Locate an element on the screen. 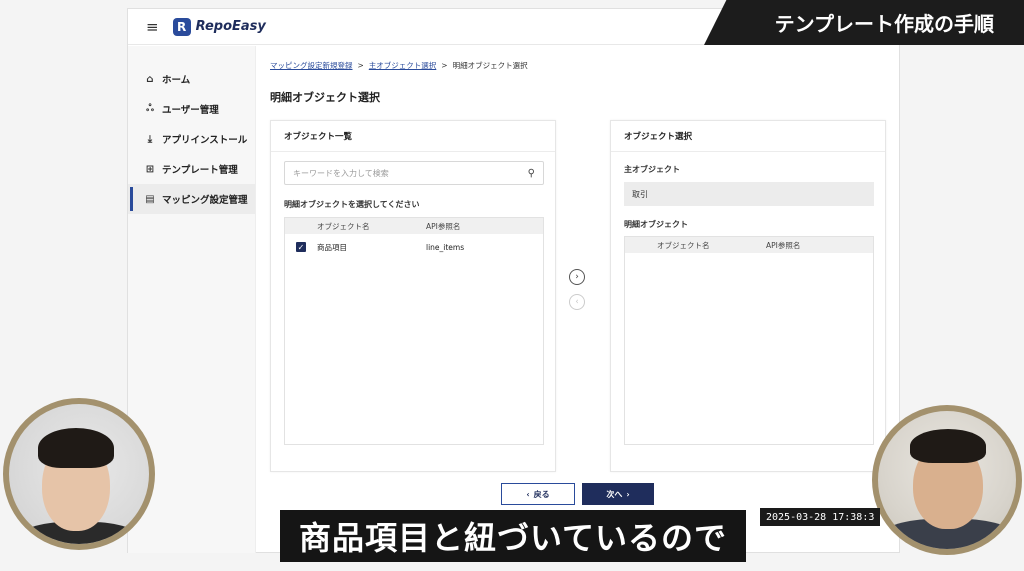  next-button-label: 次へ is located at coordinates (614, 494).